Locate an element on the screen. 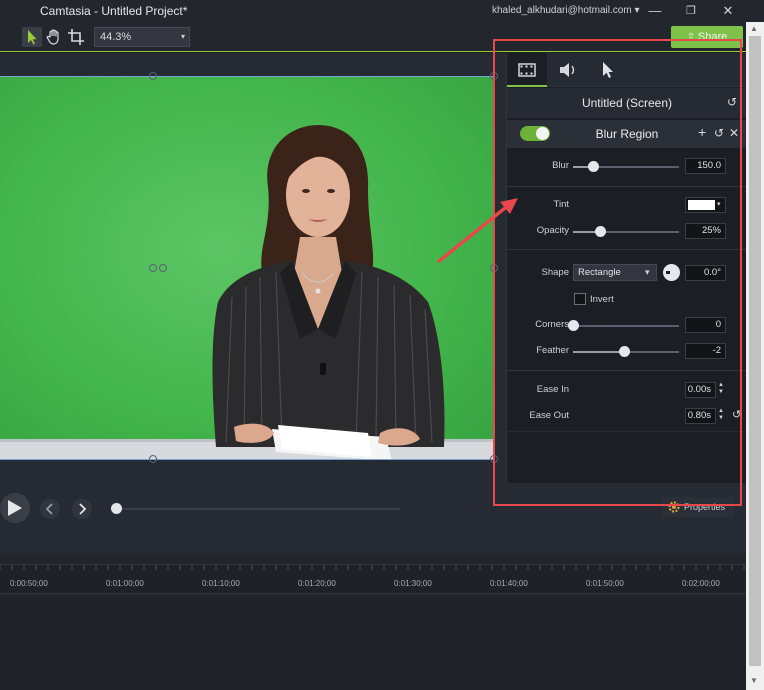  crop-tool-button is located at coordinates (76, 37).